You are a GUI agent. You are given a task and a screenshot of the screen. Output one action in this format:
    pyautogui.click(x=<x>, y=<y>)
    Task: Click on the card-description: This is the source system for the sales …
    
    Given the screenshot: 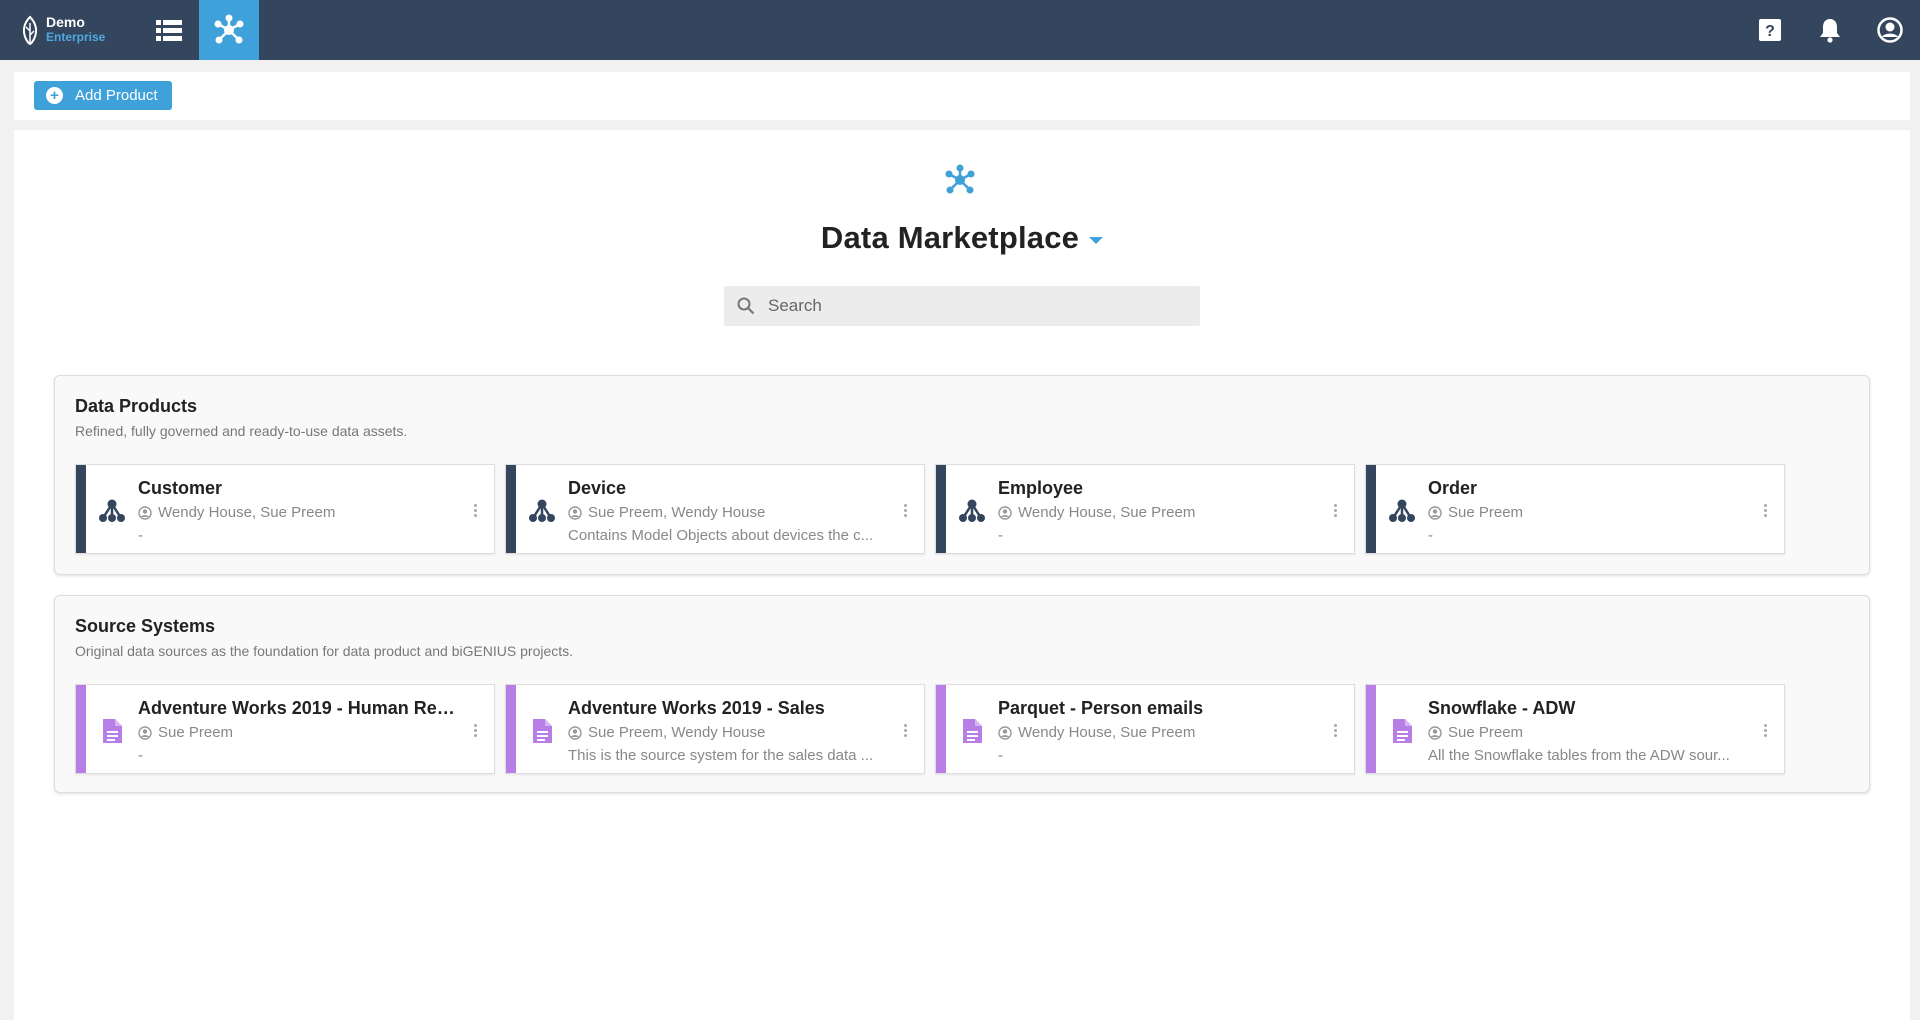 What is the action you would take?
    pyautogui.click(x=721, y=755)
    